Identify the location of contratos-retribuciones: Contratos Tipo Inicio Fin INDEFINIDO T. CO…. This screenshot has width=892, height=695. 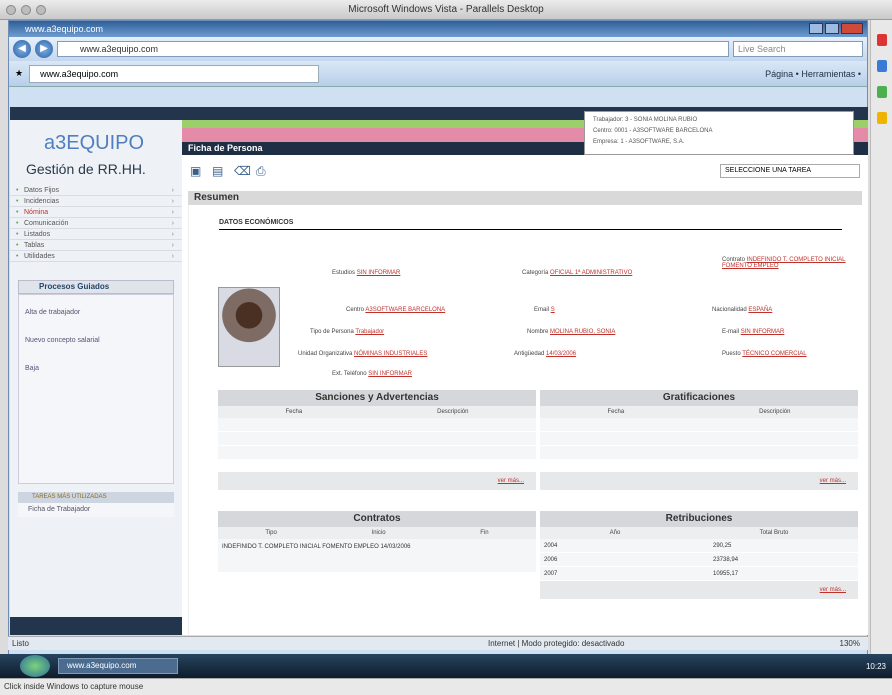
(538, 555).